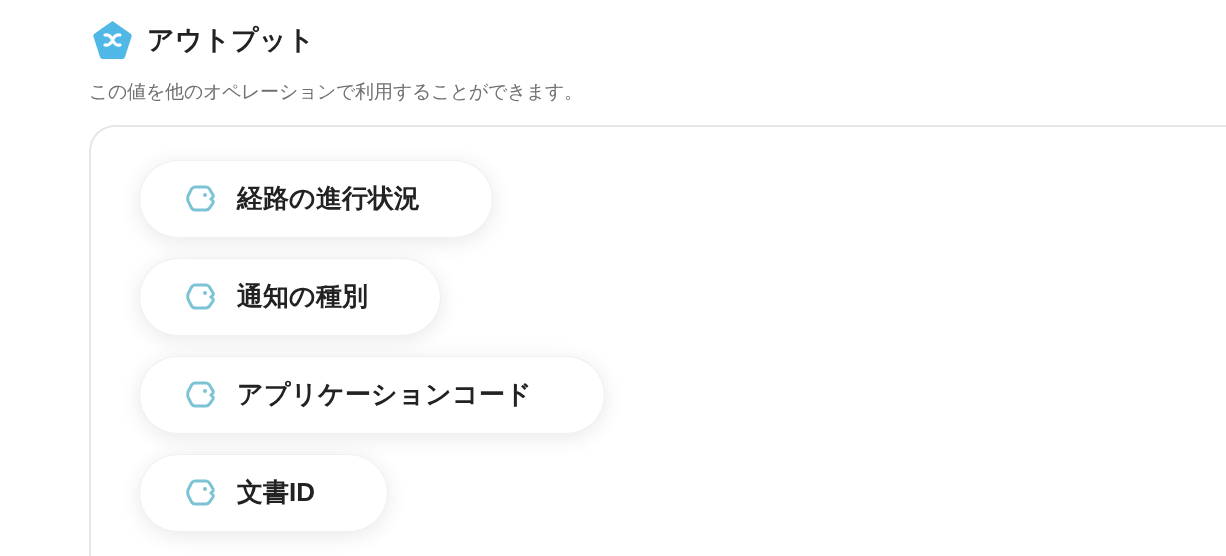  What do you see at coordinates (372, 394) in the screenshot?
I see `output-chip: アプリケーションコード` at bounding box center [372, 394].